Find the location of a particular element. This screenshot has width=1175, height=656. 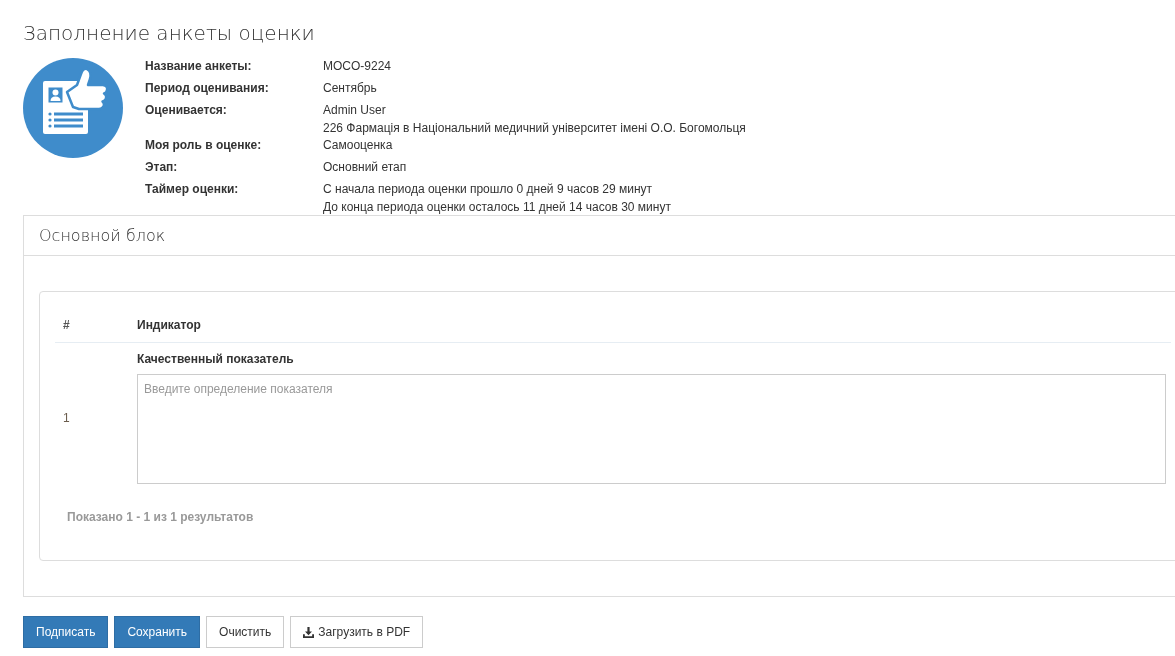

indicator-label: Качественный показатель is located at coordinates (215, 359).